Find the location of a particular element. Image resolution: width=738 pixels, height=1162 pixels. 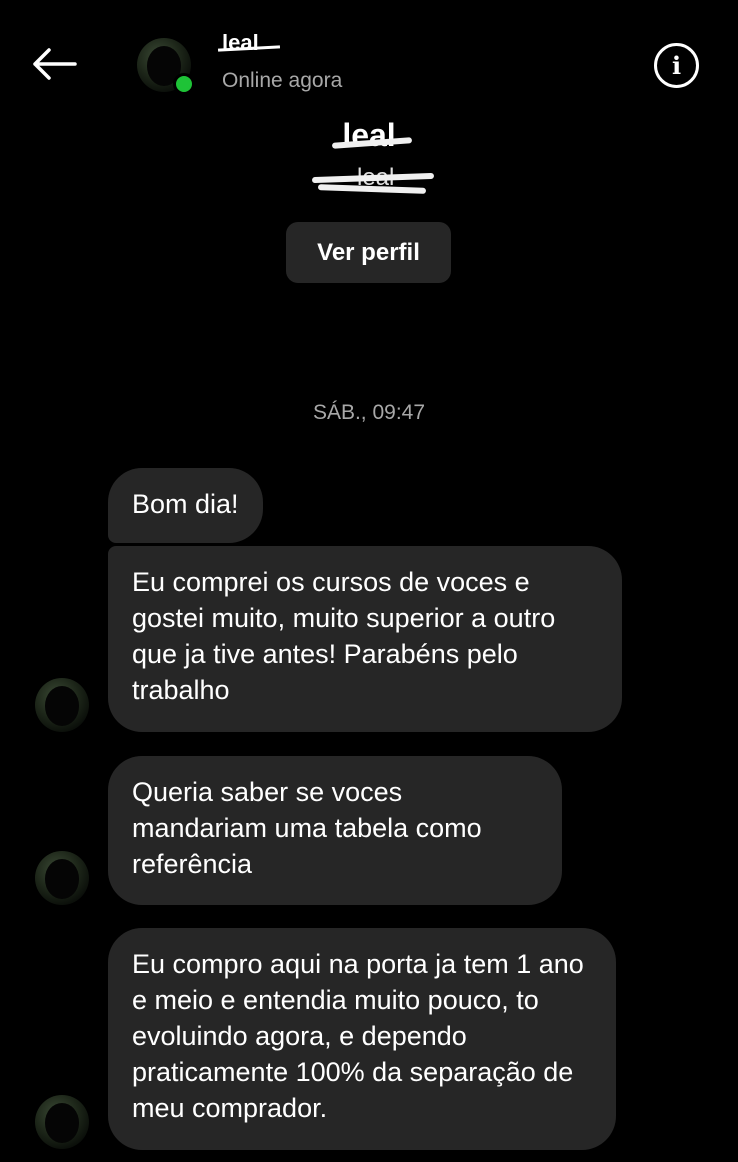

message-timestamp: SÁB., 09:47 is located at coordinates (369, 412).